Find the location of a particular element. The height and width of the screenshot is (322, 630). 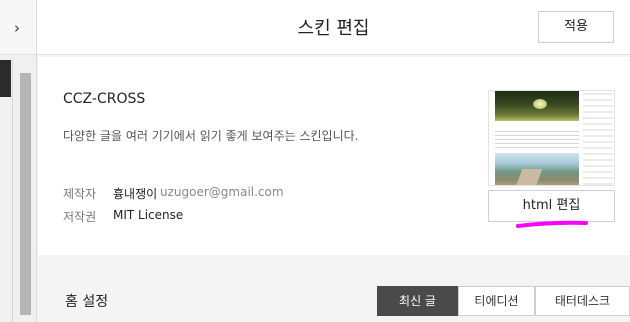

sidebar-toggle-area: › is located at coordinates (18, 27).